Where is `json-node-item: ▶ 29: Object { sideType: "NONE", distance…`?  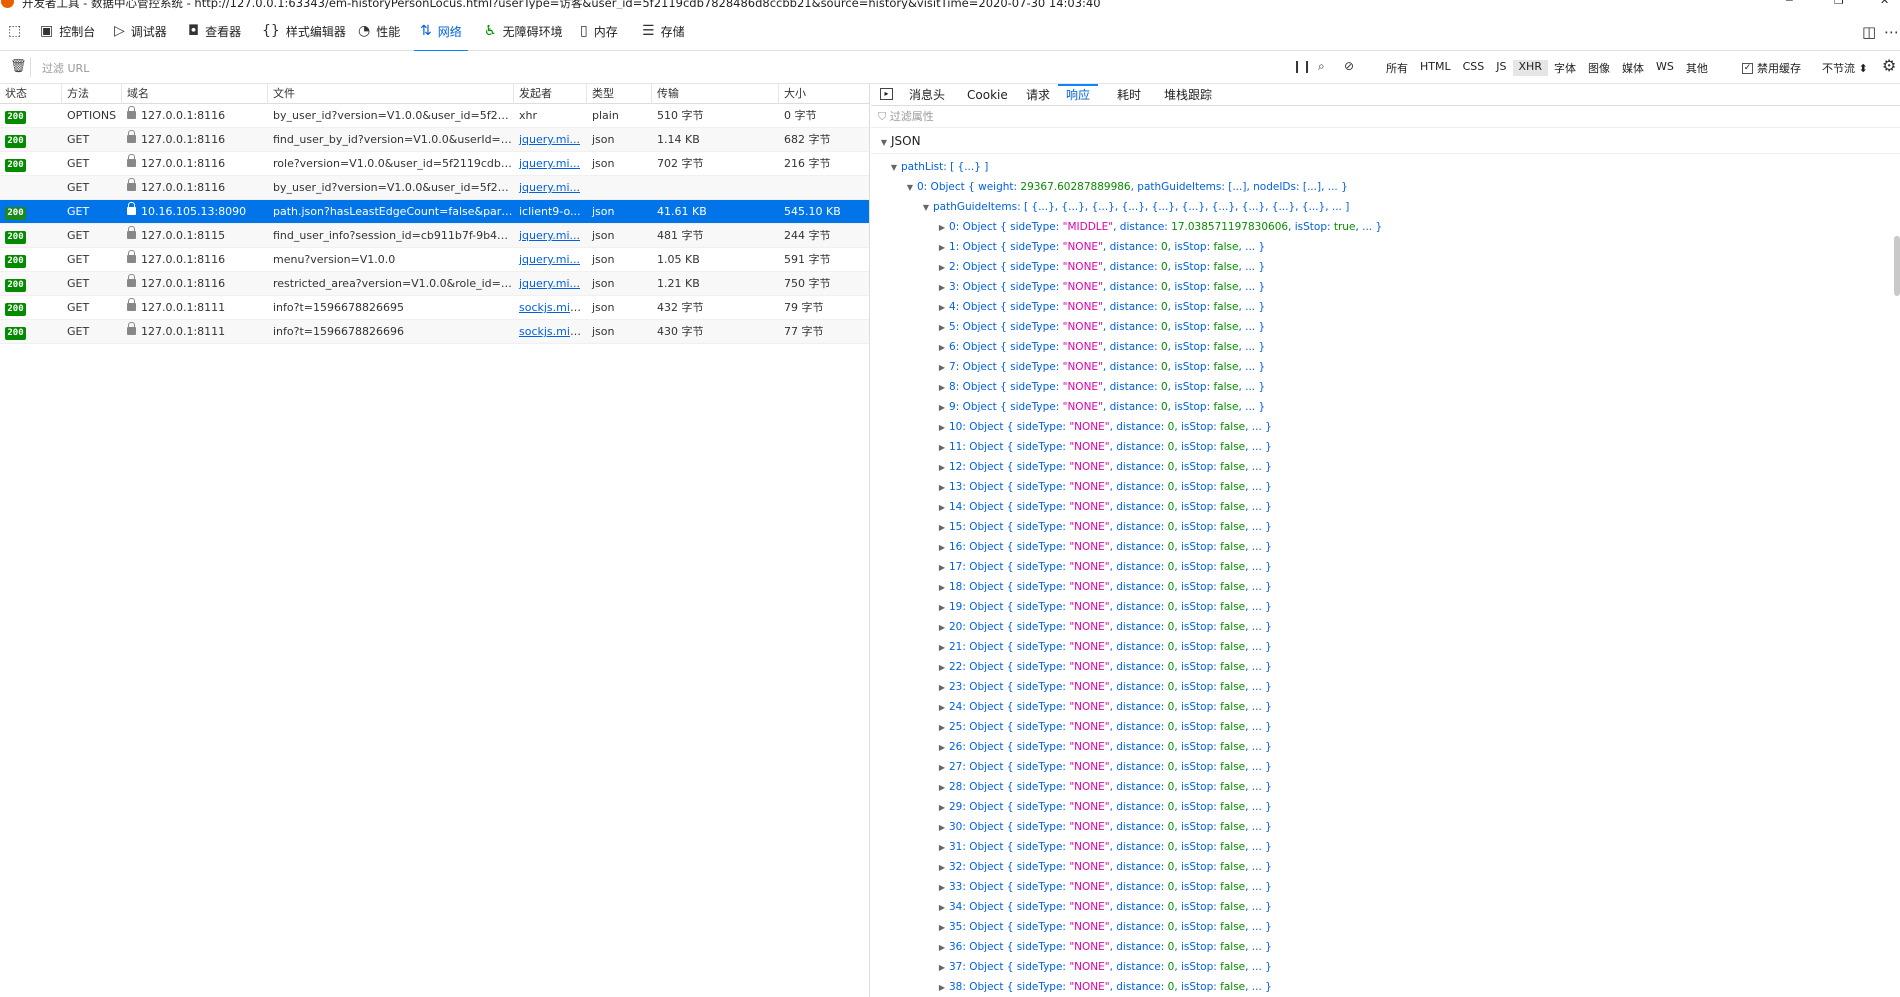 json-node-item: ▶ 29: Object { sideType: "NONE", distance… is located at coordinates (1385, 807).